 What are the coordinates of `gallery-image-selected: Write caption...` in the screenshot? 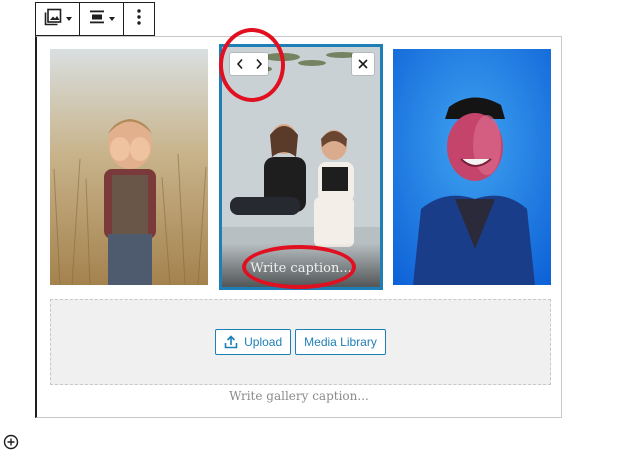 It's located at (301, 167).